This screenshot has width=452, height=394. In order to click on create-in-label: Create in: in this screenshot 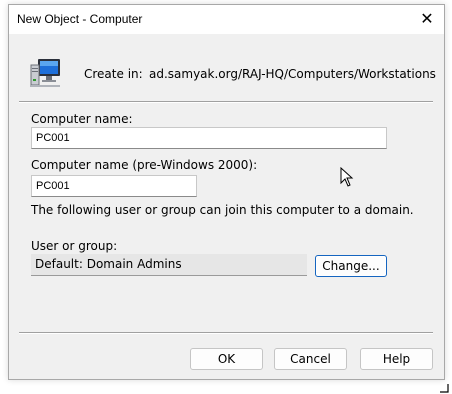, I will do `click(113, 74)`.